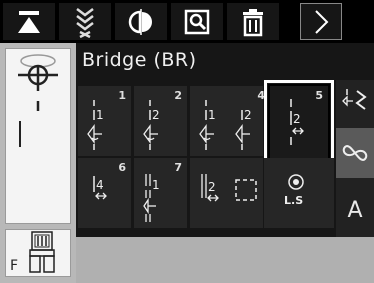  I want to click on pattern-tile-memory, so click(246, 193).